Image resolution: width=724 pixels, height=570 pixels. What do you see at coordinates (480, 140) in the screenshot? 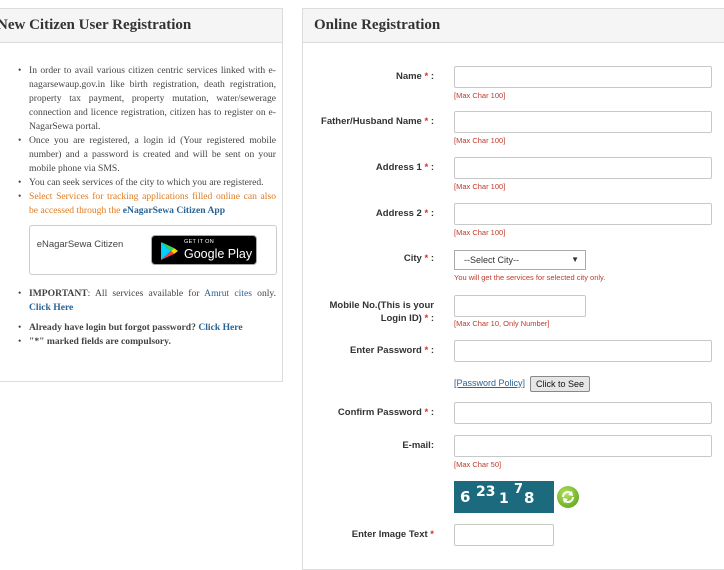
I see `father-name-hint: [Max Char 100]` at bounding box center [480, 140].